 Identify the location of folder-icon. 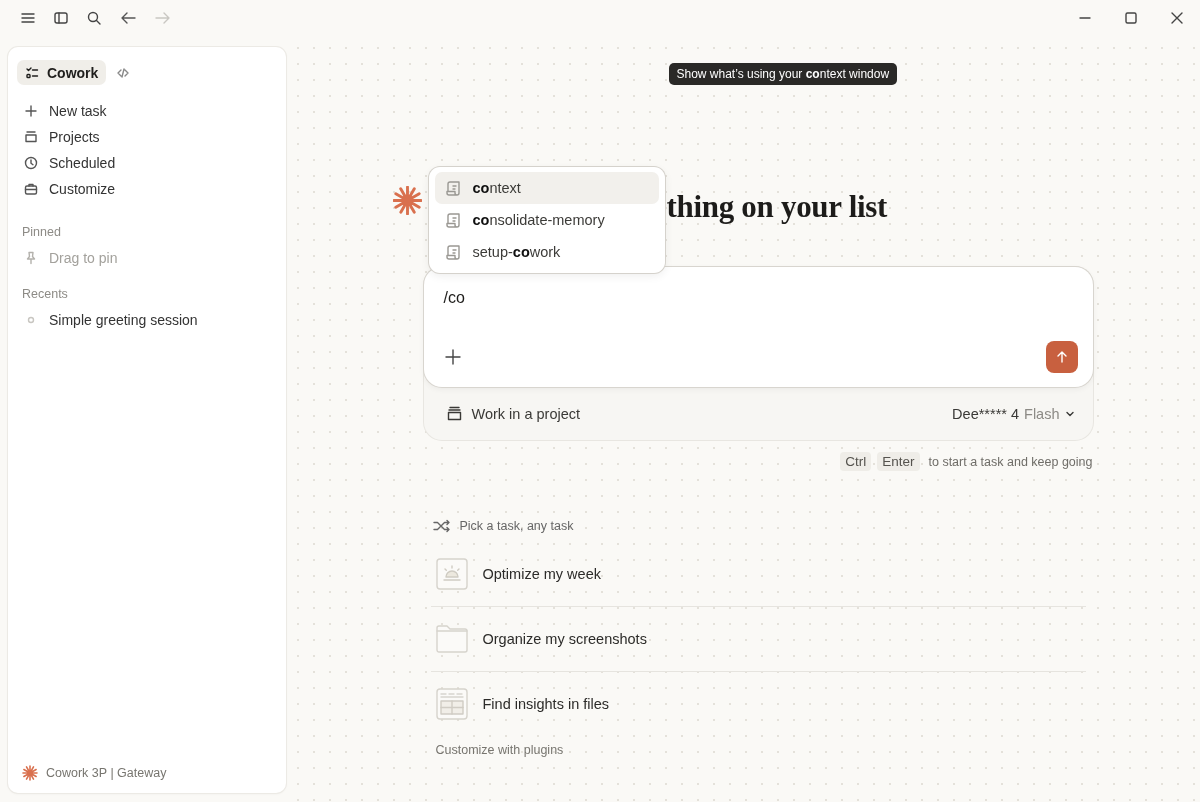
(451, 639).